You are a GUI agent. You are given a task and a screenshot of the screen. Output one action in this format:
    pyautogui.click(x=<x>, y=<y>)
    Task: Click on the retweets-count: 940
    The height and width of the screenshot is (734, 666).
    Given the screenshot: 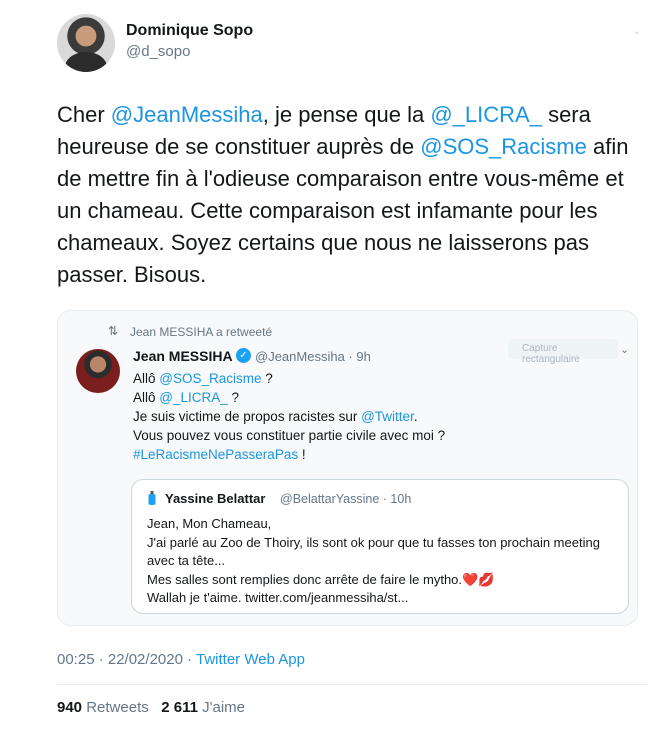 What is the action you would take?
    pyautogui.click(x=70, y=707)
    